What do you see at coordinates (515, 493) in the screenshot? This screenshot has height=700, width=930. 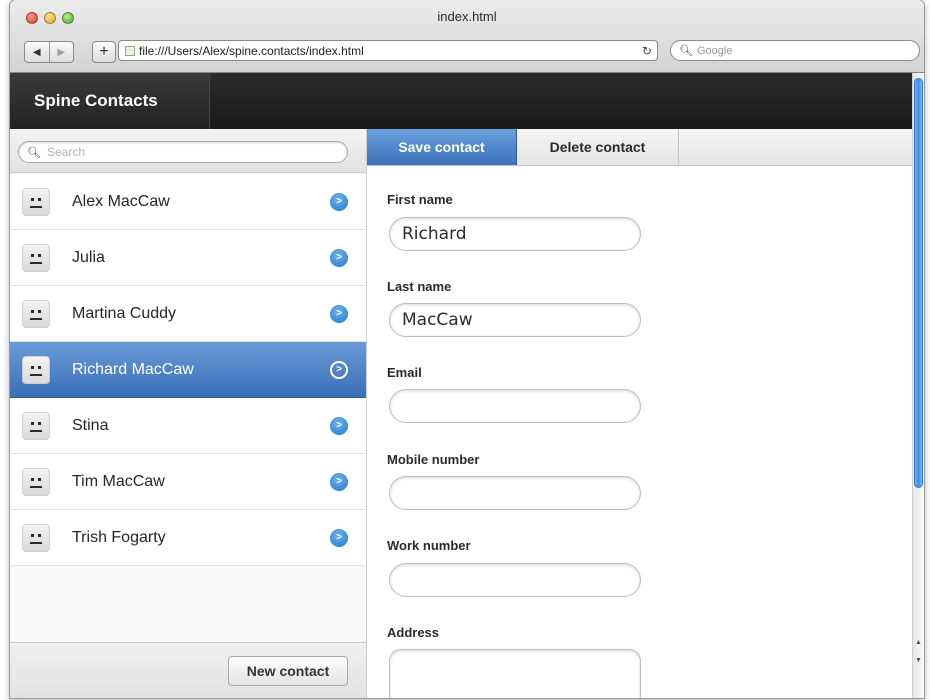 I see `mobile-number-field` at bounding box center [515, 493].